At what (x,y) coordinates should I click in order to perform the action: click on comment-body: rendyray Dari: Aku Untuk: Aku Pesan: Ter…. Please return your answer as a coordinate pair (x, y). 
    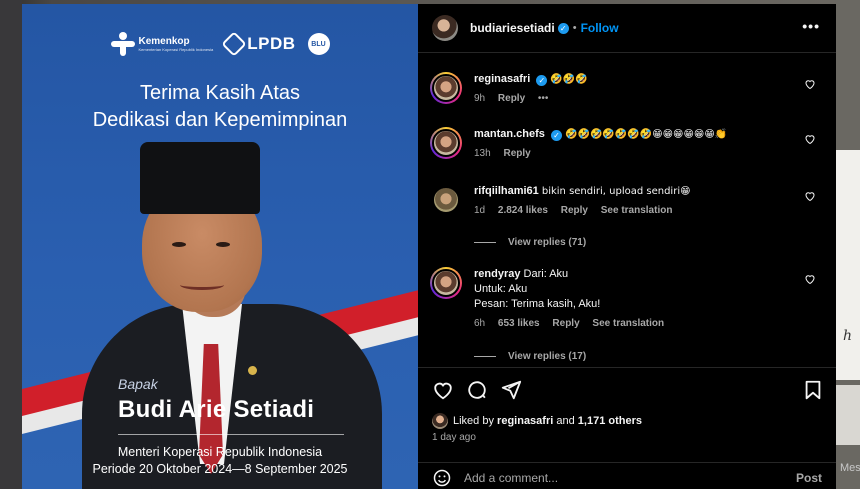
    Looking at the image, I should click on (639, 299).